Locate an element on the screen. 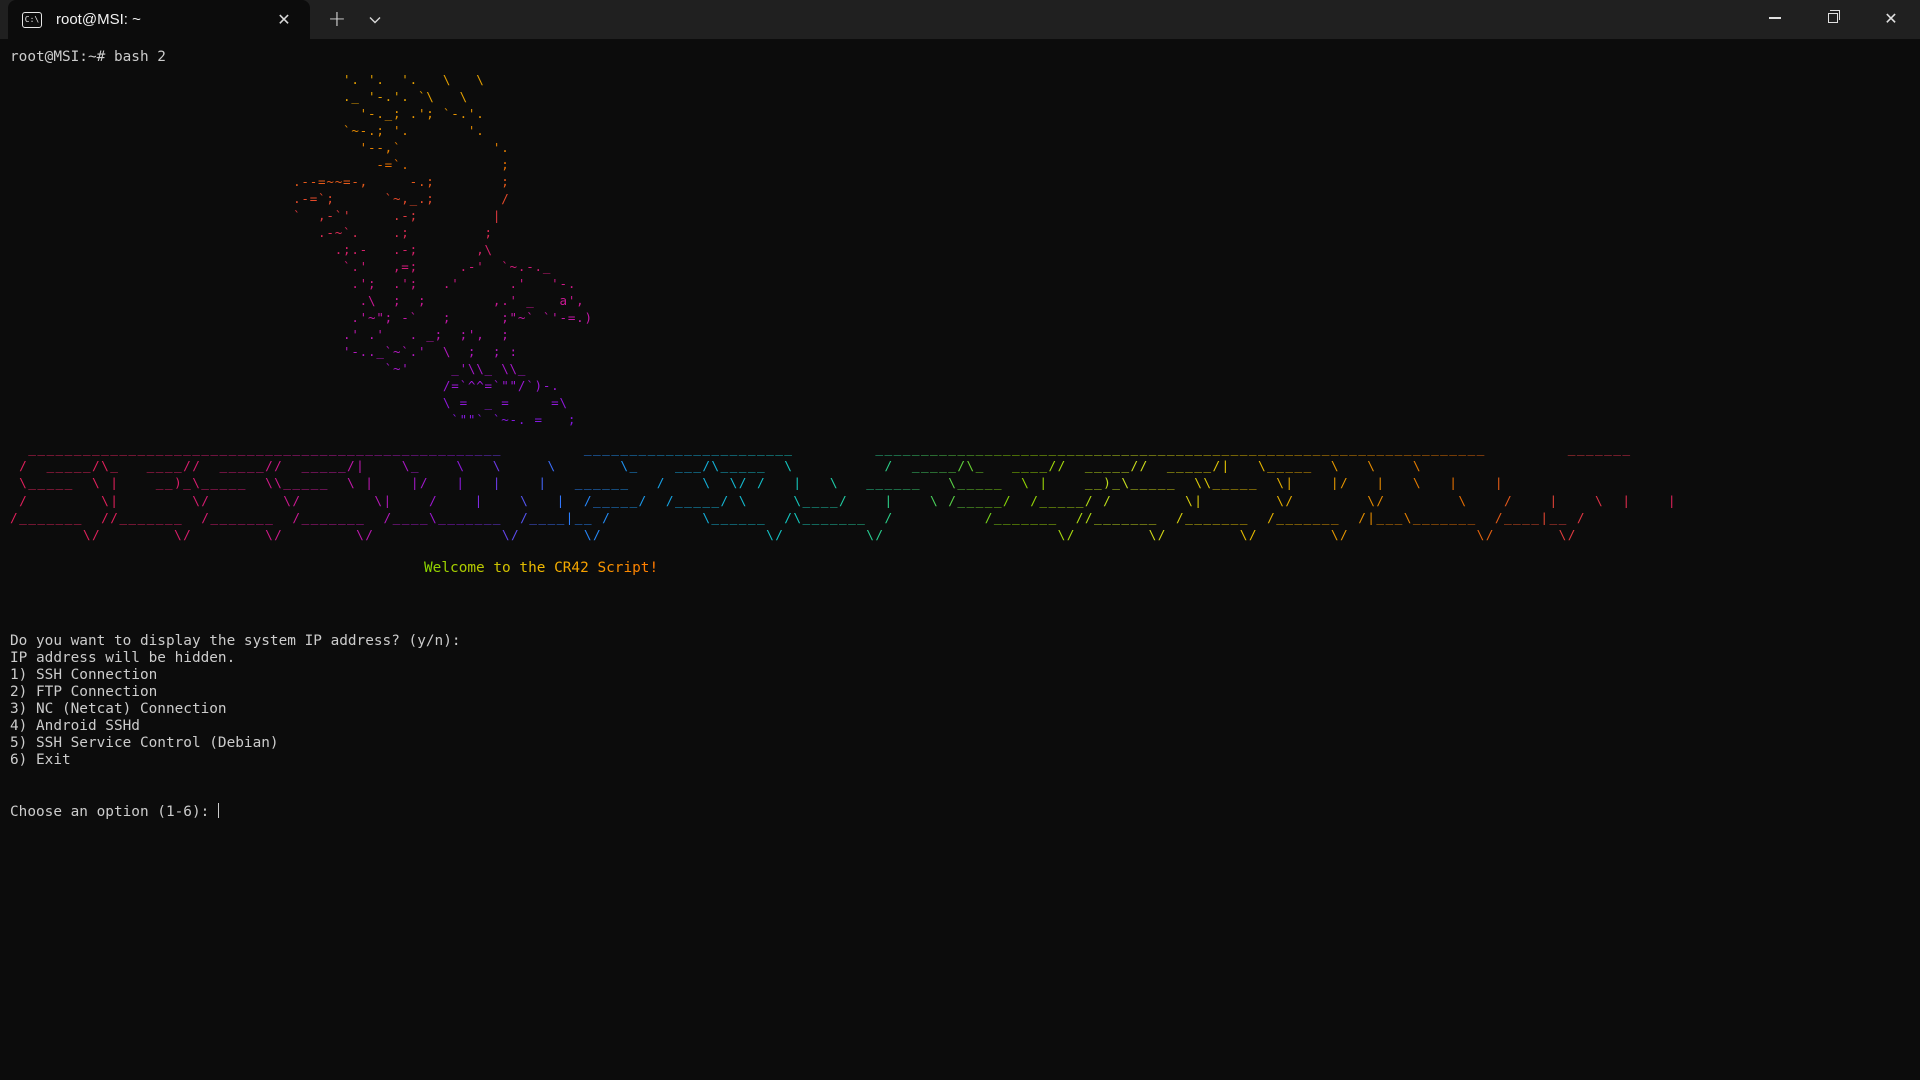 This screenshot has height=1080, width=1920. close-icon: ✕ is located at coordinates (1891, 18).